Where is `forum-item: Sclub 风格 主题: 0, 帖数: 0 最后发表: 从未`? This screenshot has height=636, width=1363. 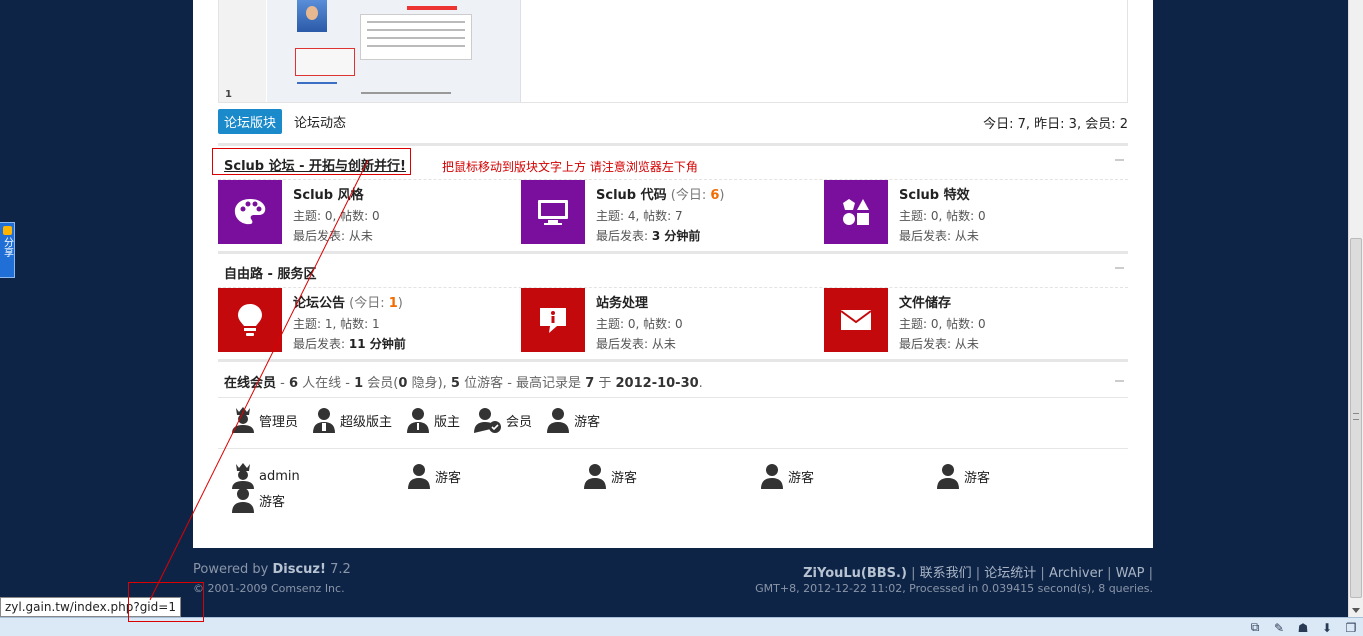 forum-item: Sclub 风格 主题: 0, 帖数: 0 最后发表: 从未 is located at coordinates (369, 215).